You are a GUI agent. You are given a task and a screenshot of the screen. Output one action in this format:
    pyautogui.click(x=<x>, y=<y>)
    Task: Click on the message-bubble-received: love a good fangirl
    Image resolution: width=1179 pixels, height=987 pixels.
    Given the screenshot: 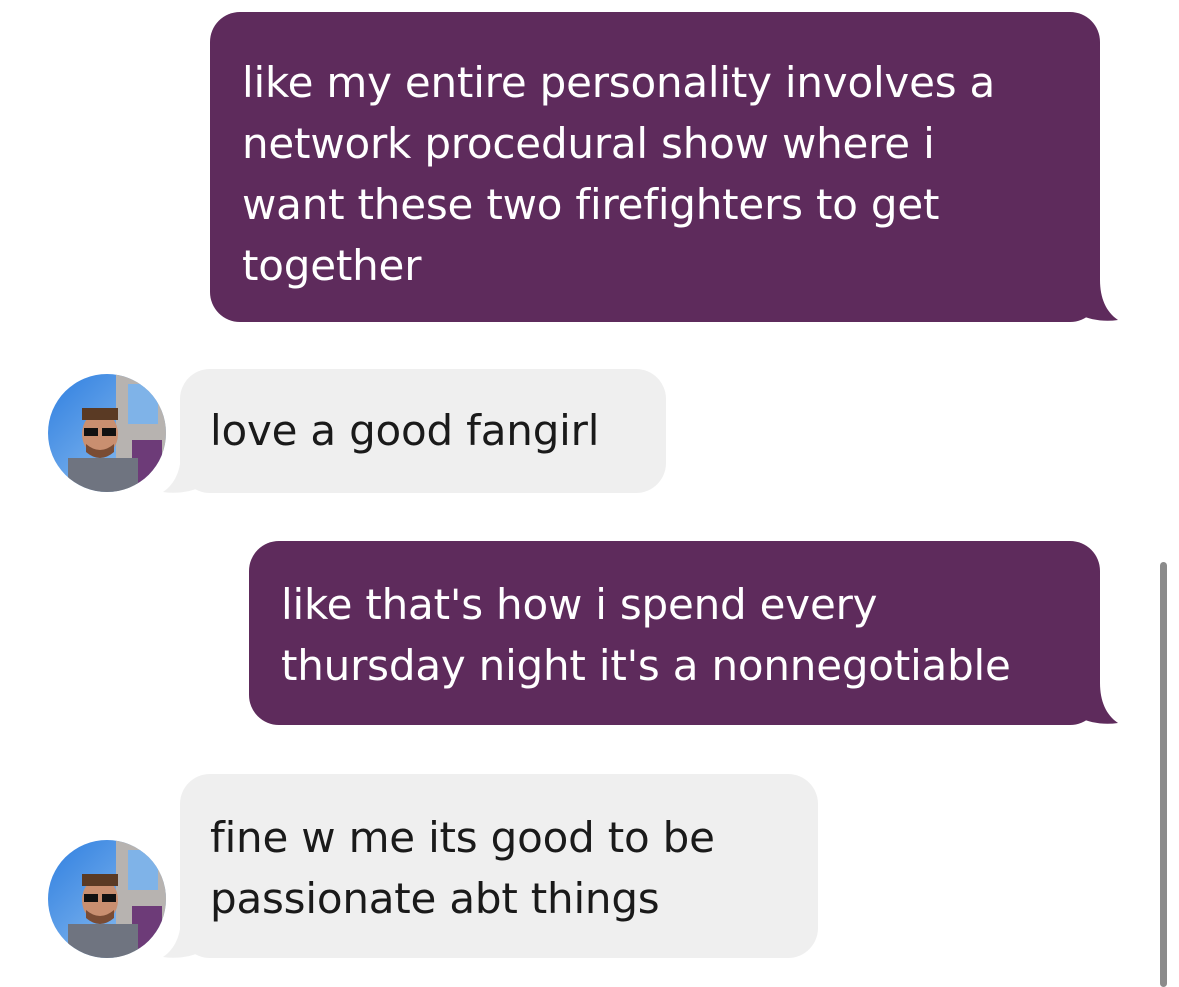 What is the action you would take?
    pyautogui.click(x=423, y=431)
    